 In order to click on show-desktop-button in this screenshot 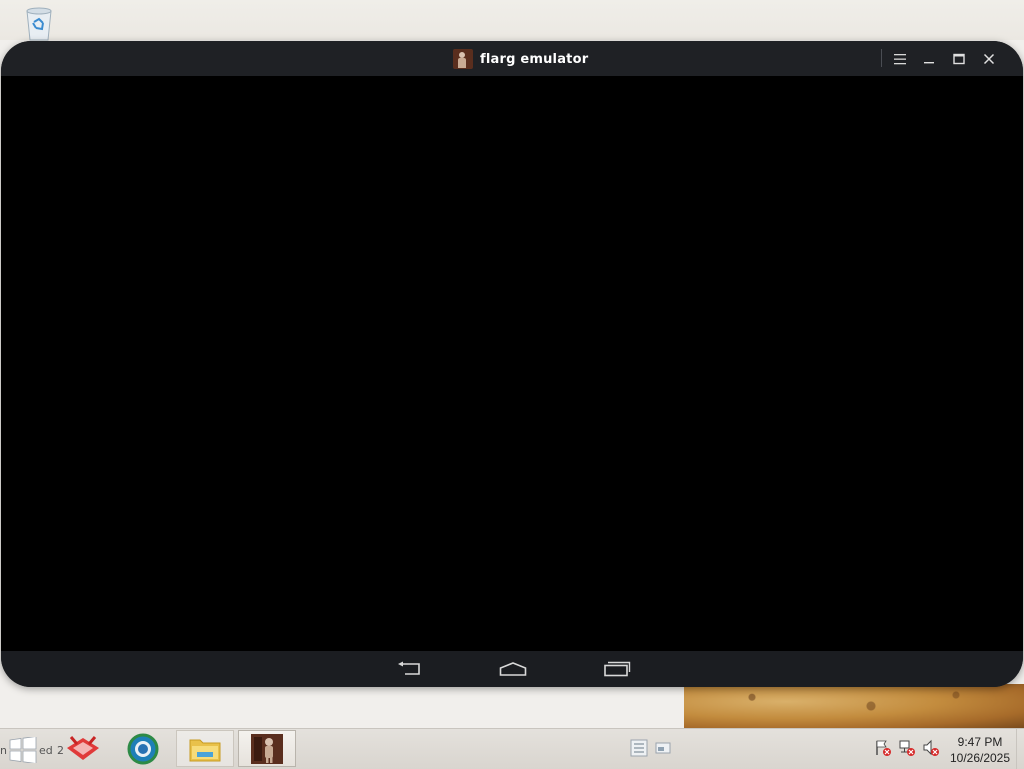, I will do `click(1020, 749)`.